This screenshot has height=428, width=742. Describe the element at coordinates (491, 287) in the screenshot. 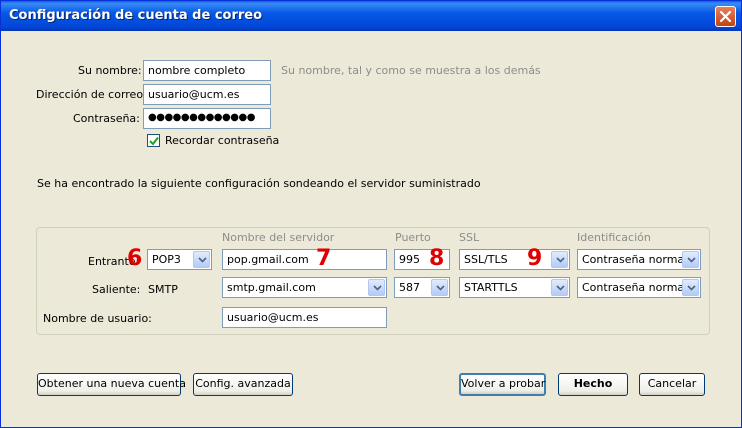

I see `outgoing-ssl-value: STARTTLS` at that location.